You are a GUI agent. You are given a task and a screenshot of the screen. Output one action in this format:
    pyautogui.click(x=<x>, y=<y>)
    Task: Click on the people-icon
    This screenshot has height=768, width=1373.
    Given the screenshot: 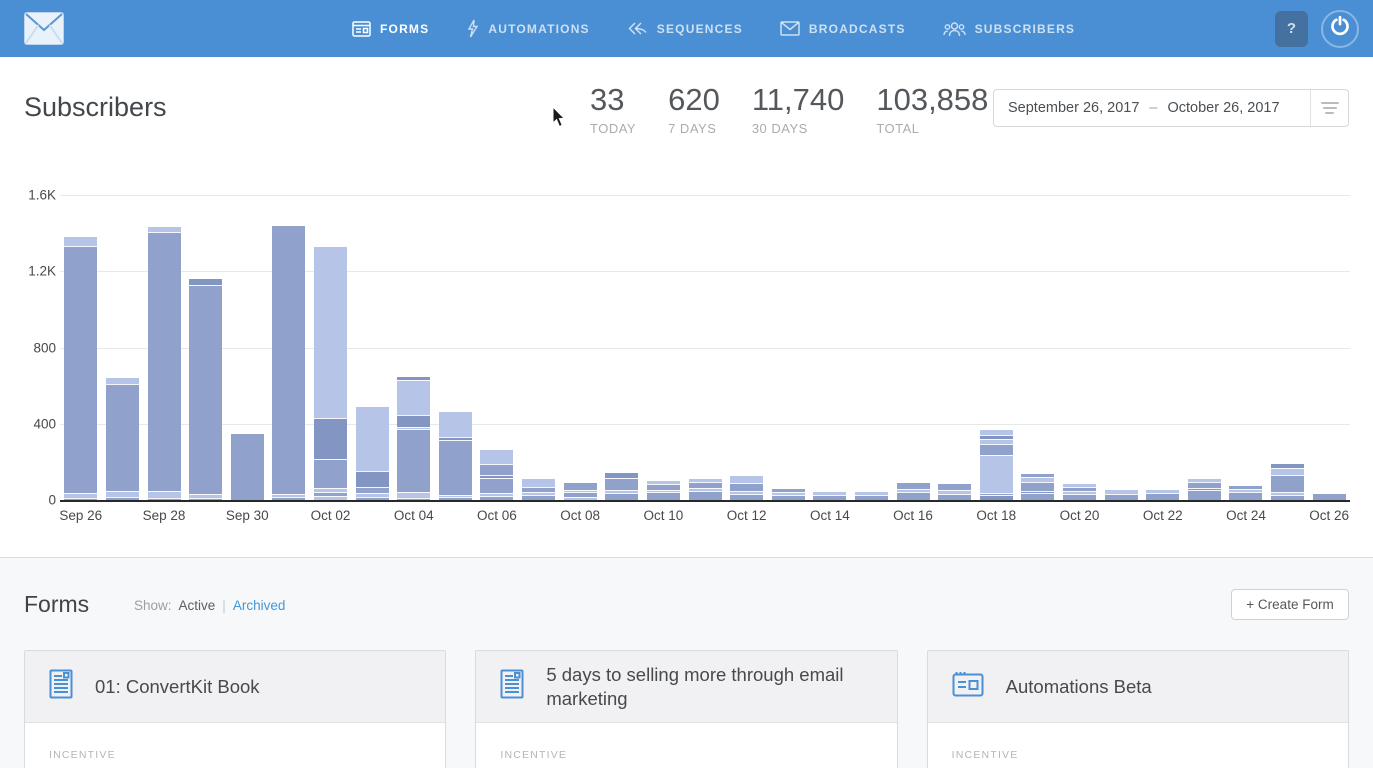 What is the action you would take?
    pyautogui.click(x=954, y=29)
    